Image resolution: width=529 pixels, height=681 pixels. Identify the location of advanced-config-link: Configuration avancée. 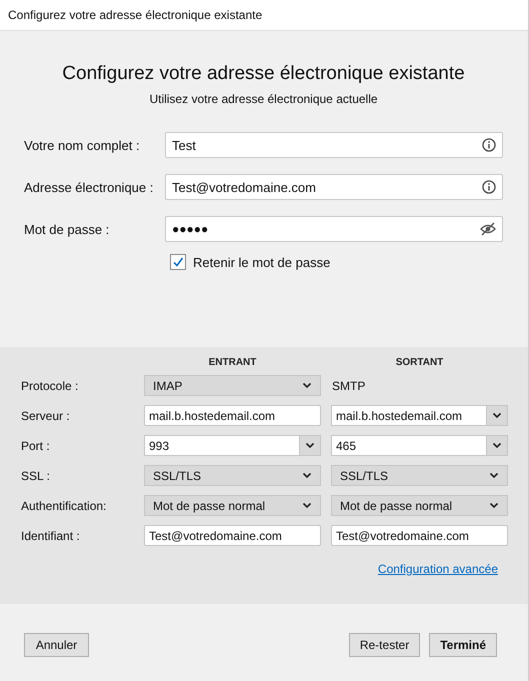
(438, 569).